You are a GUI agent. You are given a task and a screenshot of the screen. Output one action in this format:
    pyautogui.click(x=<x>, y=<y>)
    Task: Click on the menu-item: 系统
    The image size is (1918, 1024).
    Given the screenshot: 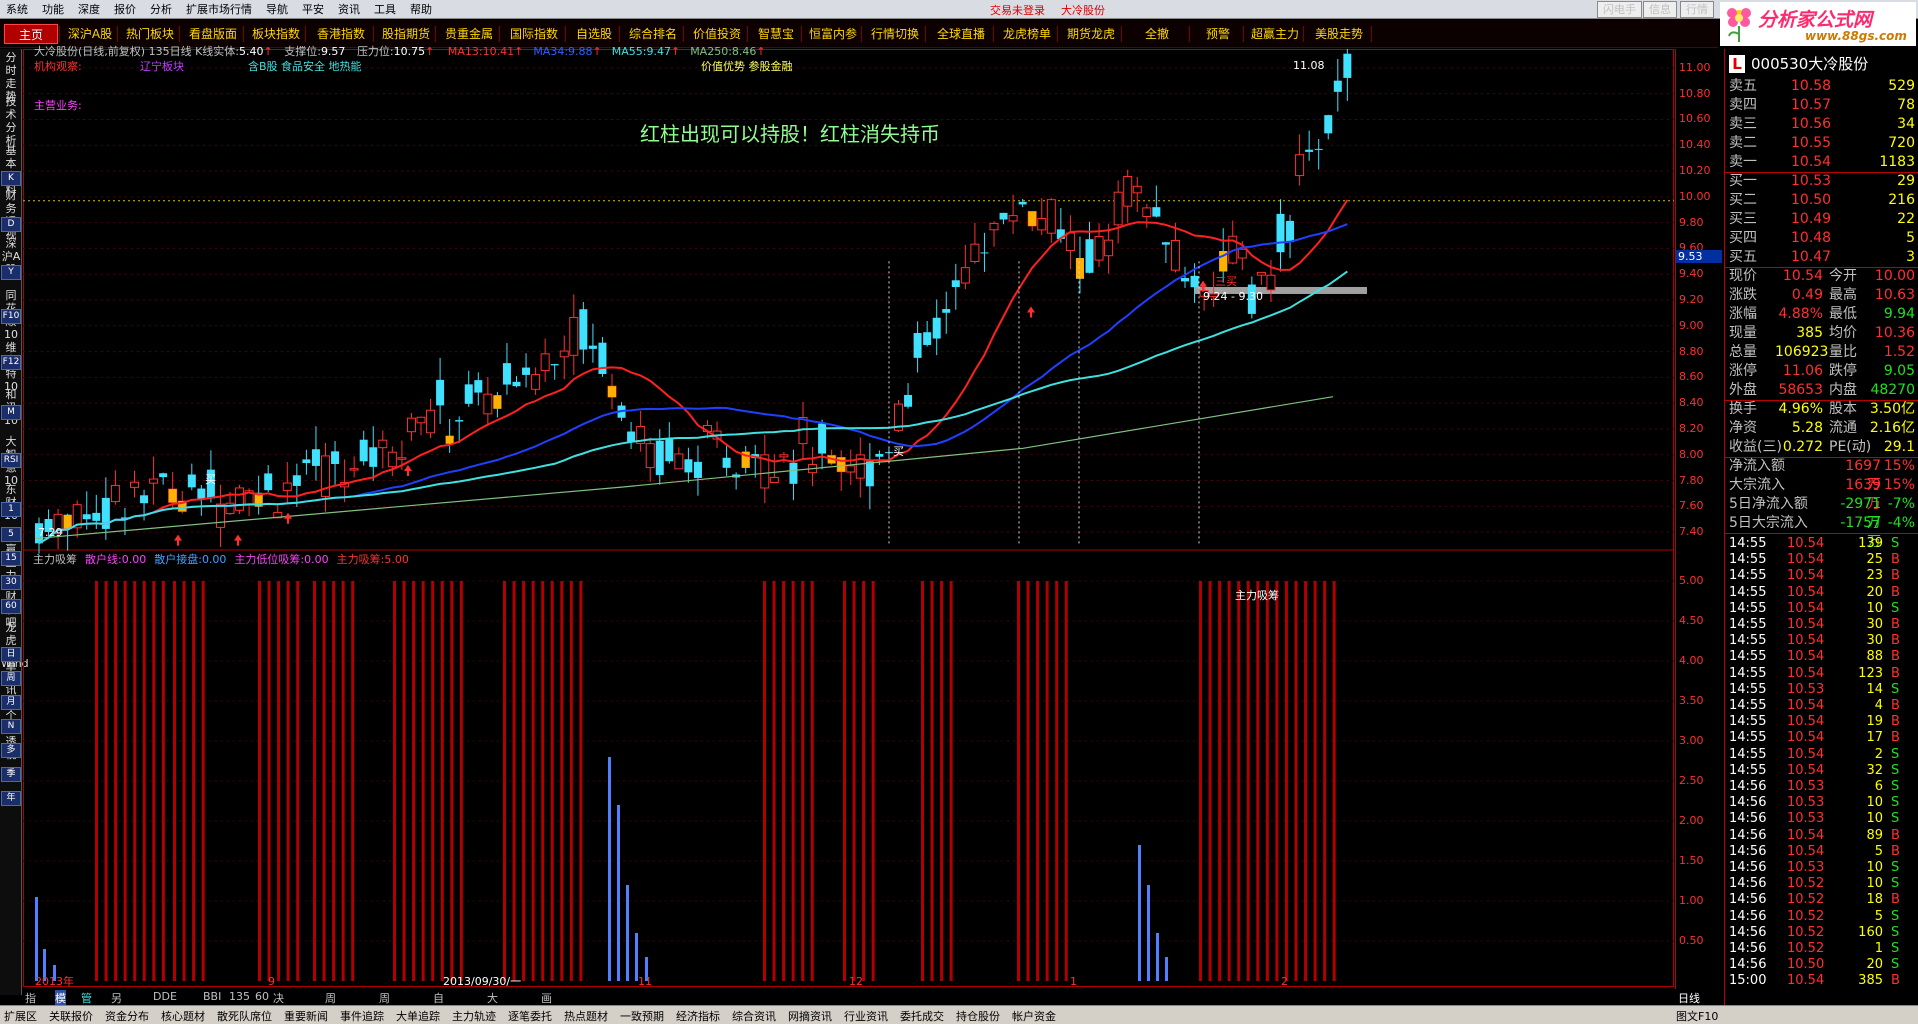 What is the action you would take?
    pyautogui.click(x=17, y=9)
    